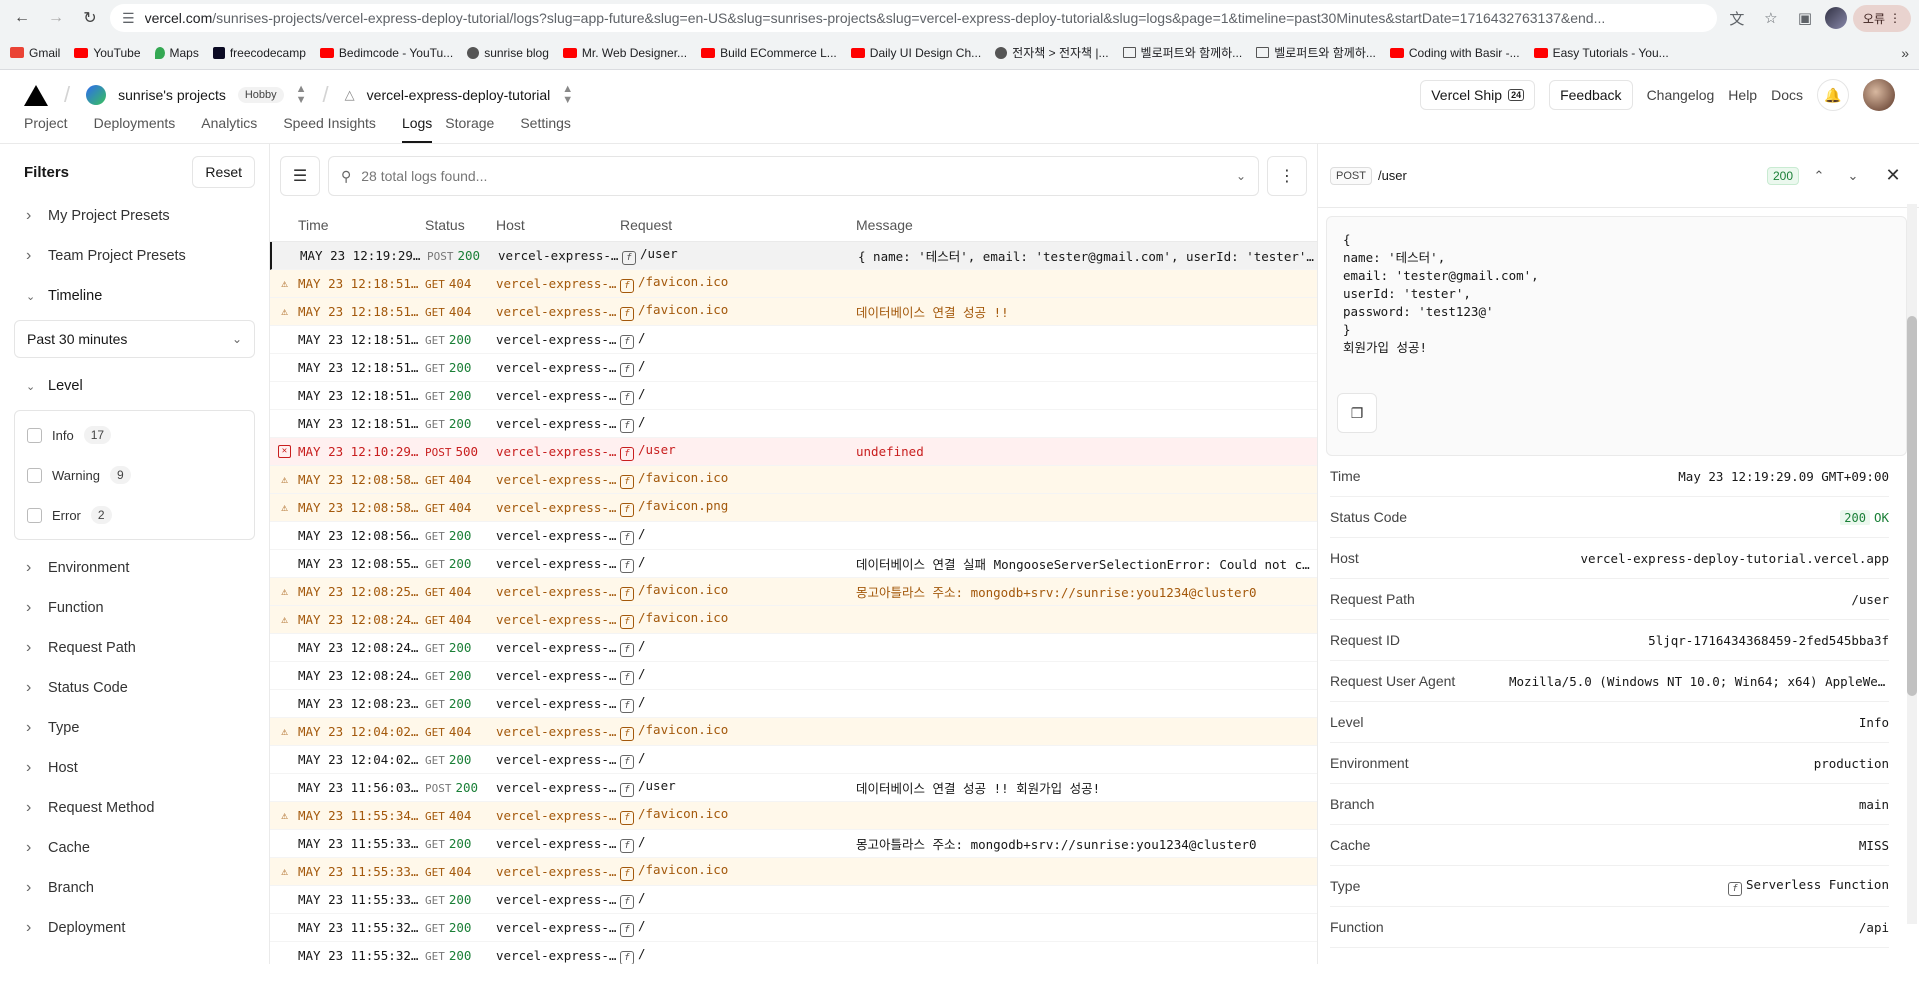  Describe the element at coordinates (1086, 225) in the screenshot. I see `column-header-message: Message` at that location.